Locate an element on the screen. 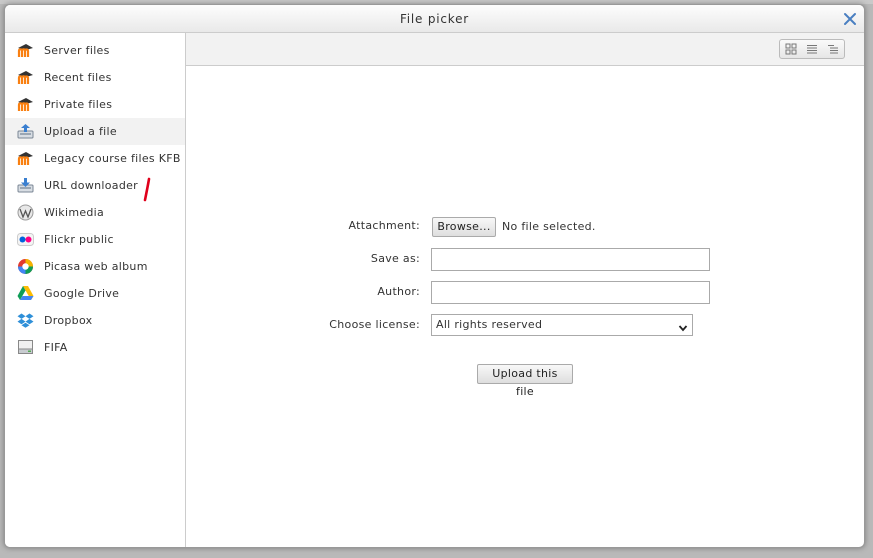  license-select: All rights reserved is located at coordinates (562, 325).